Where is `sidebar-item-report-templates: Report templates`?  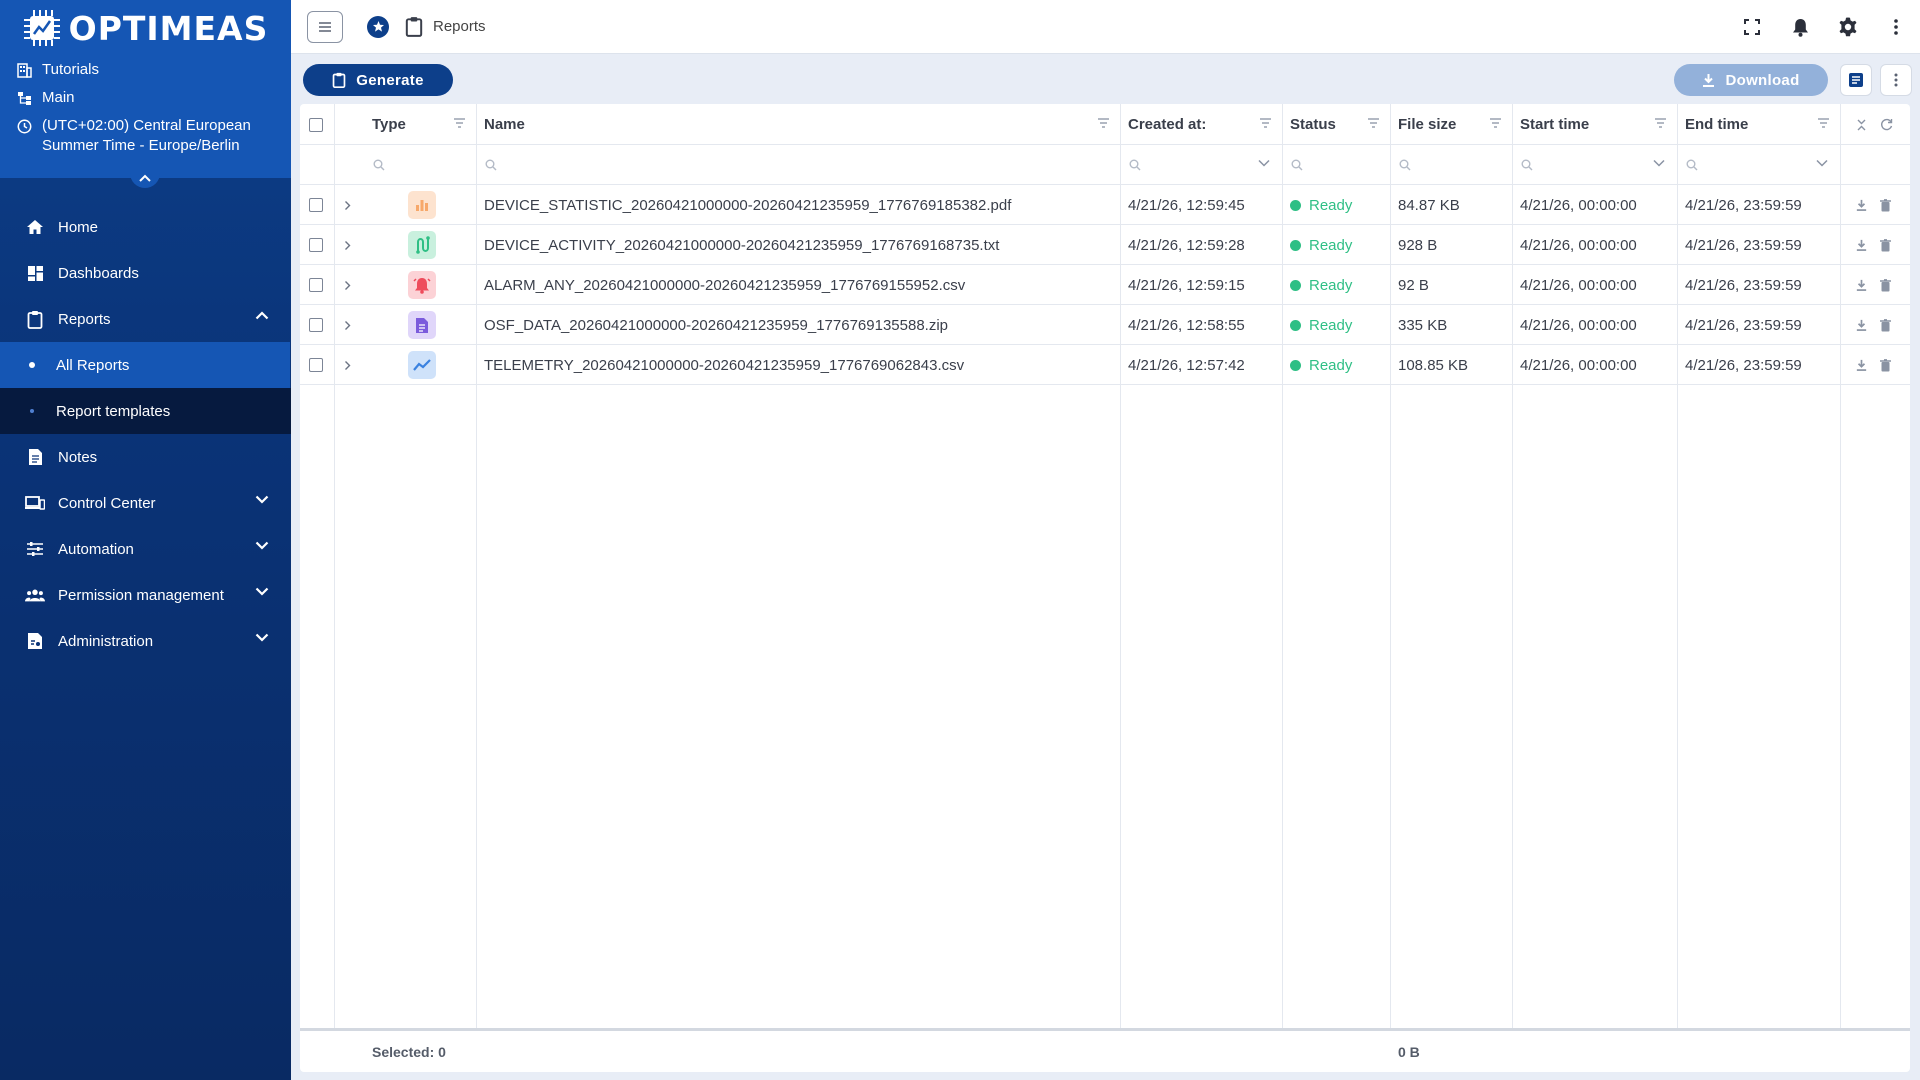
sidebar-item-report-templates: Report templates is located at coordinates (145, 411).